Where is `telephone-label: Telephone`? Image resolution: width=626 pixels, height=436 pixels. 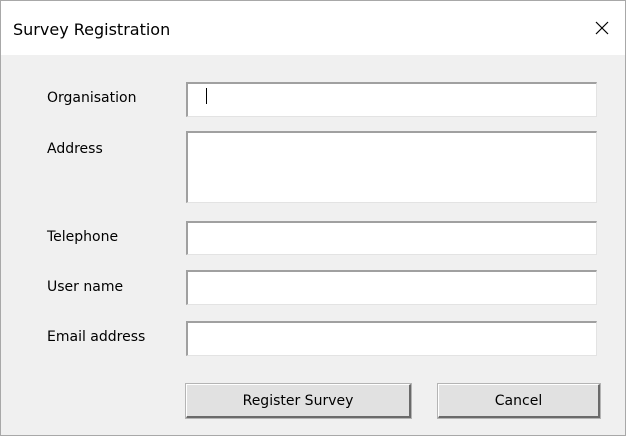
telephone-label: Telephone is located at coordinates (83, 237).